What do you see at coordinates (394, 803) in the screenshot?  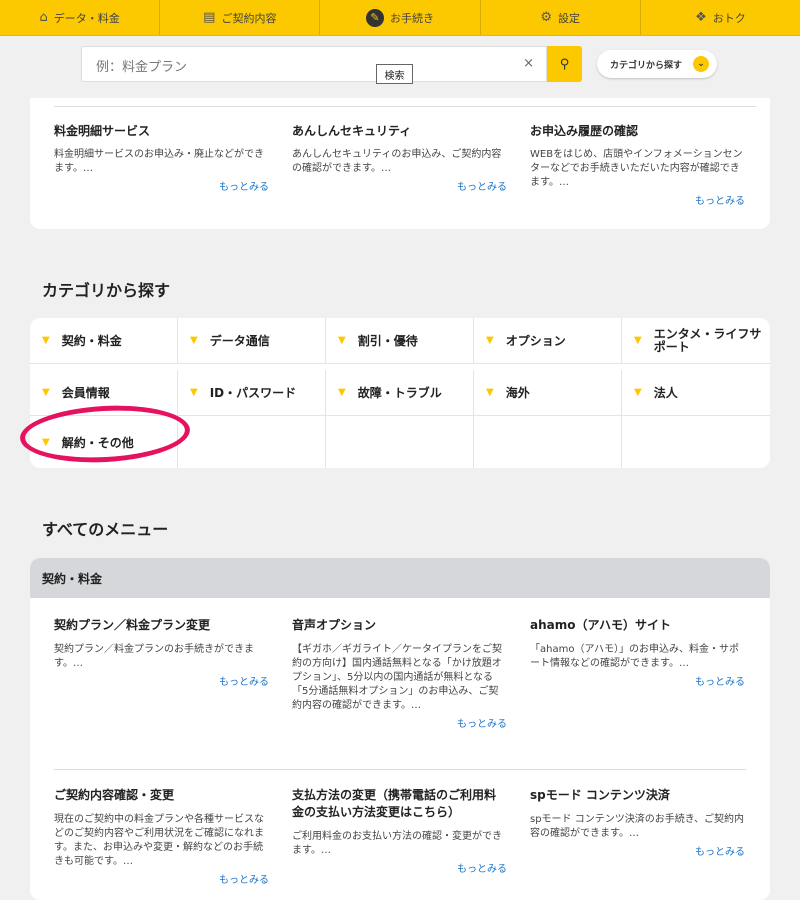 I see `menu-item-title: 支払方法の変更（携帯電話のご利用料金の支払い方法変更はこちら）` at bounding box center [394, 803].